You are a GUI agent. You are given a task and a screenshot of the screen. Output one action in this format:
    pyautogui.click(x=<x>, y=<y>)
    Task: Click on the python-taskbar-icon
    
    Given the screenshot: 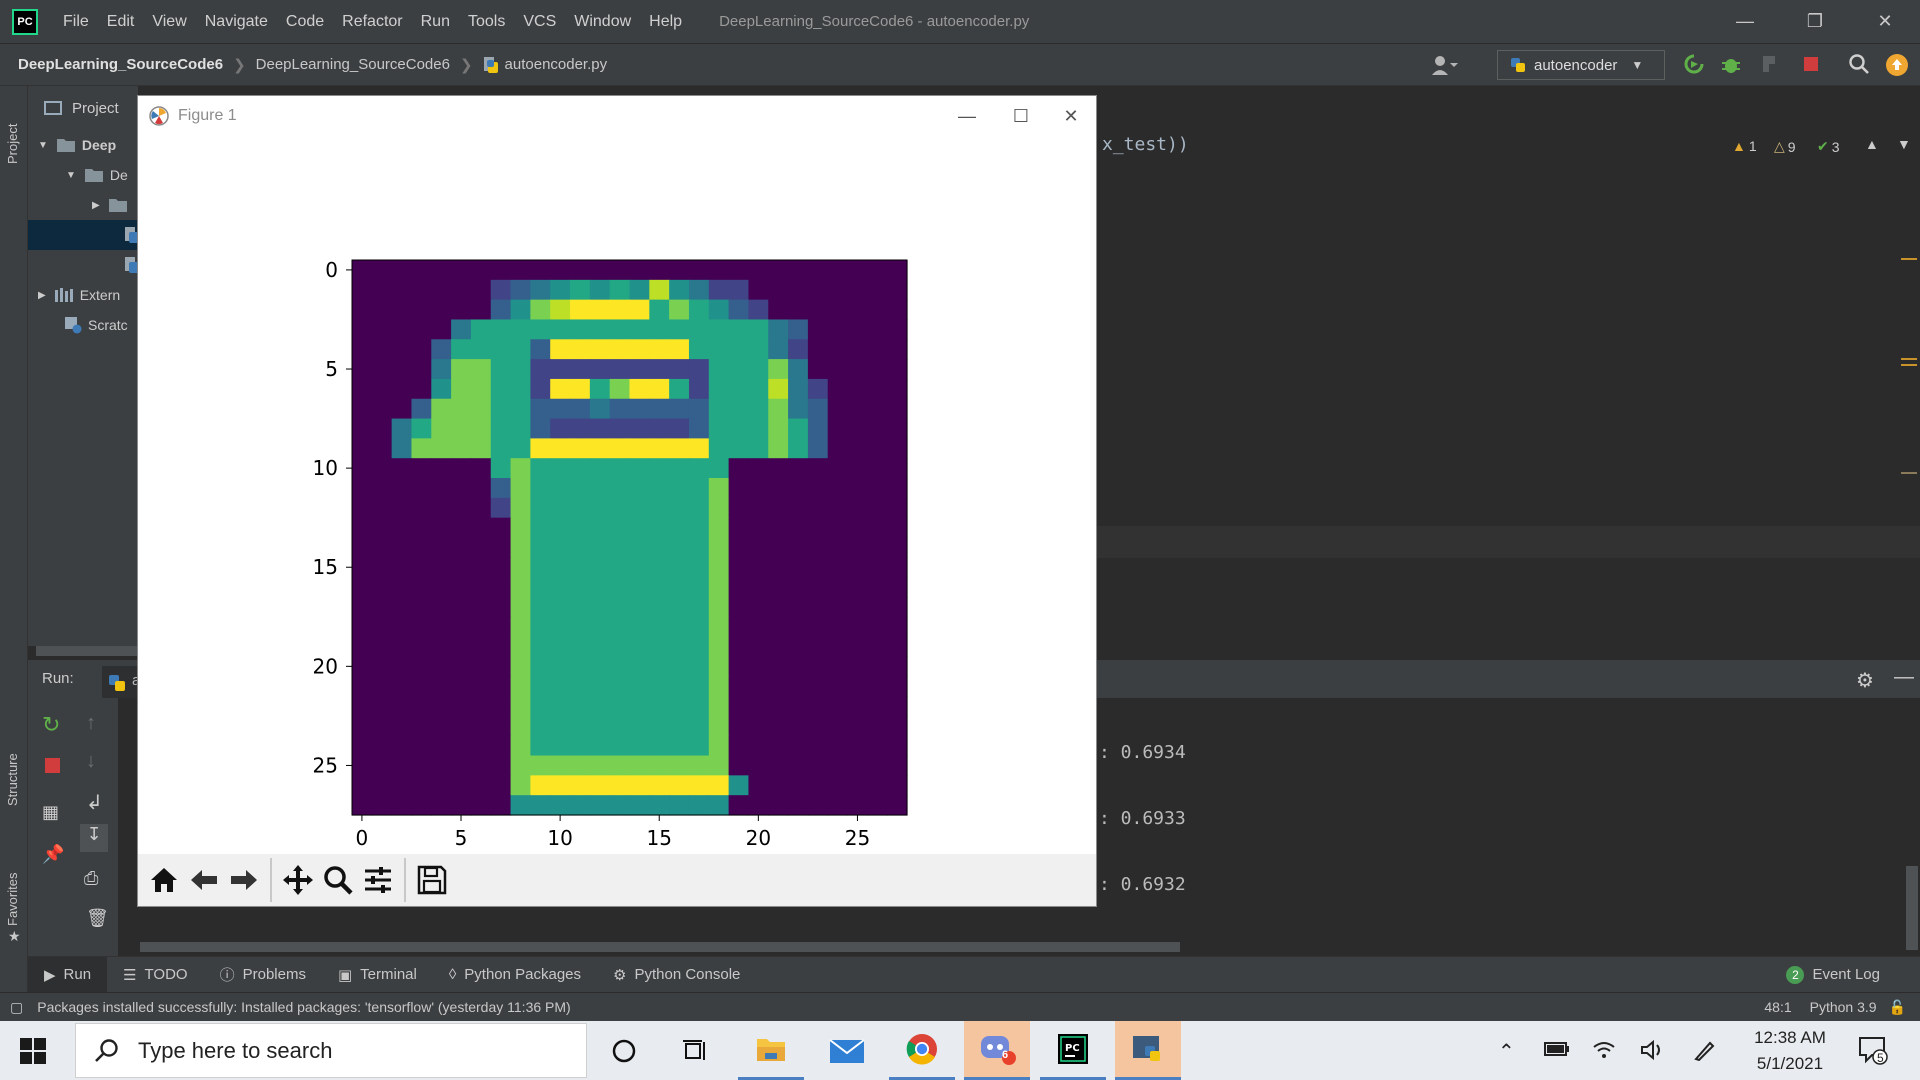 What is the action you would take?
    pyautogui.click(x=1148, y=1050)
    